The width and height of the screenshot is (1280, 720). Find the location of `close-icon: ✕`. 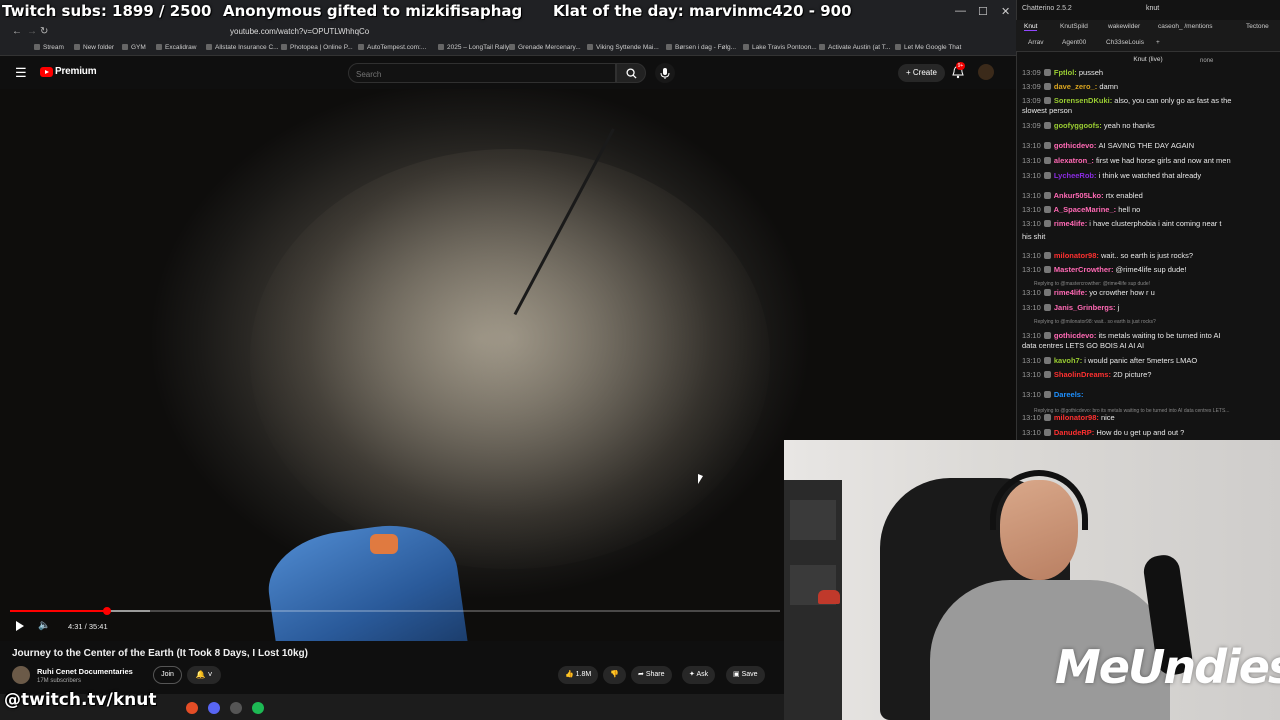

close-icon: ✕ is located at coordinates (1005, 11).